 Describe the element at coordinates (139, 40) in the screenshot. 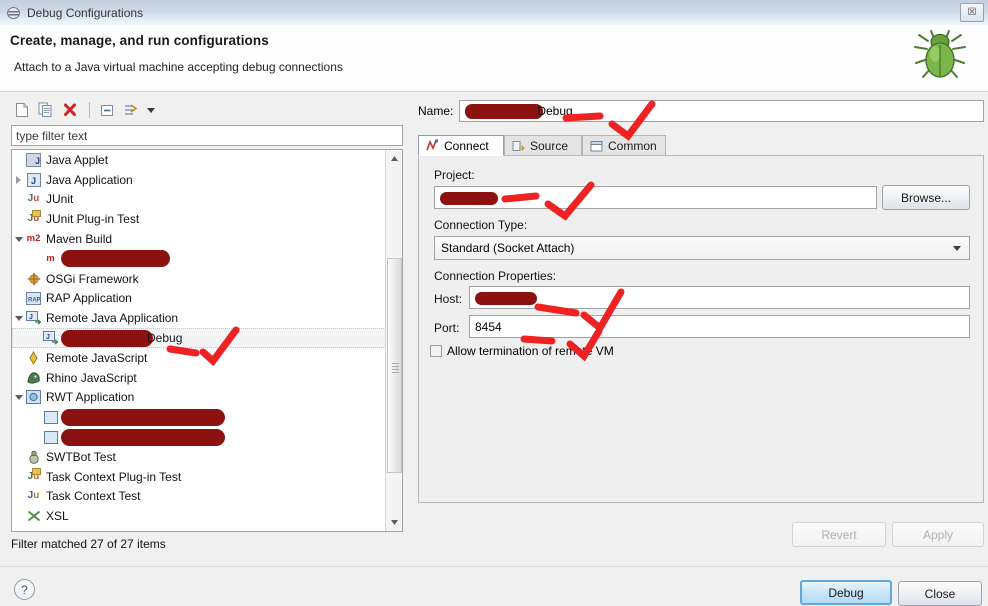

I see `page-title: Create, manage, and run configurations` at that location.